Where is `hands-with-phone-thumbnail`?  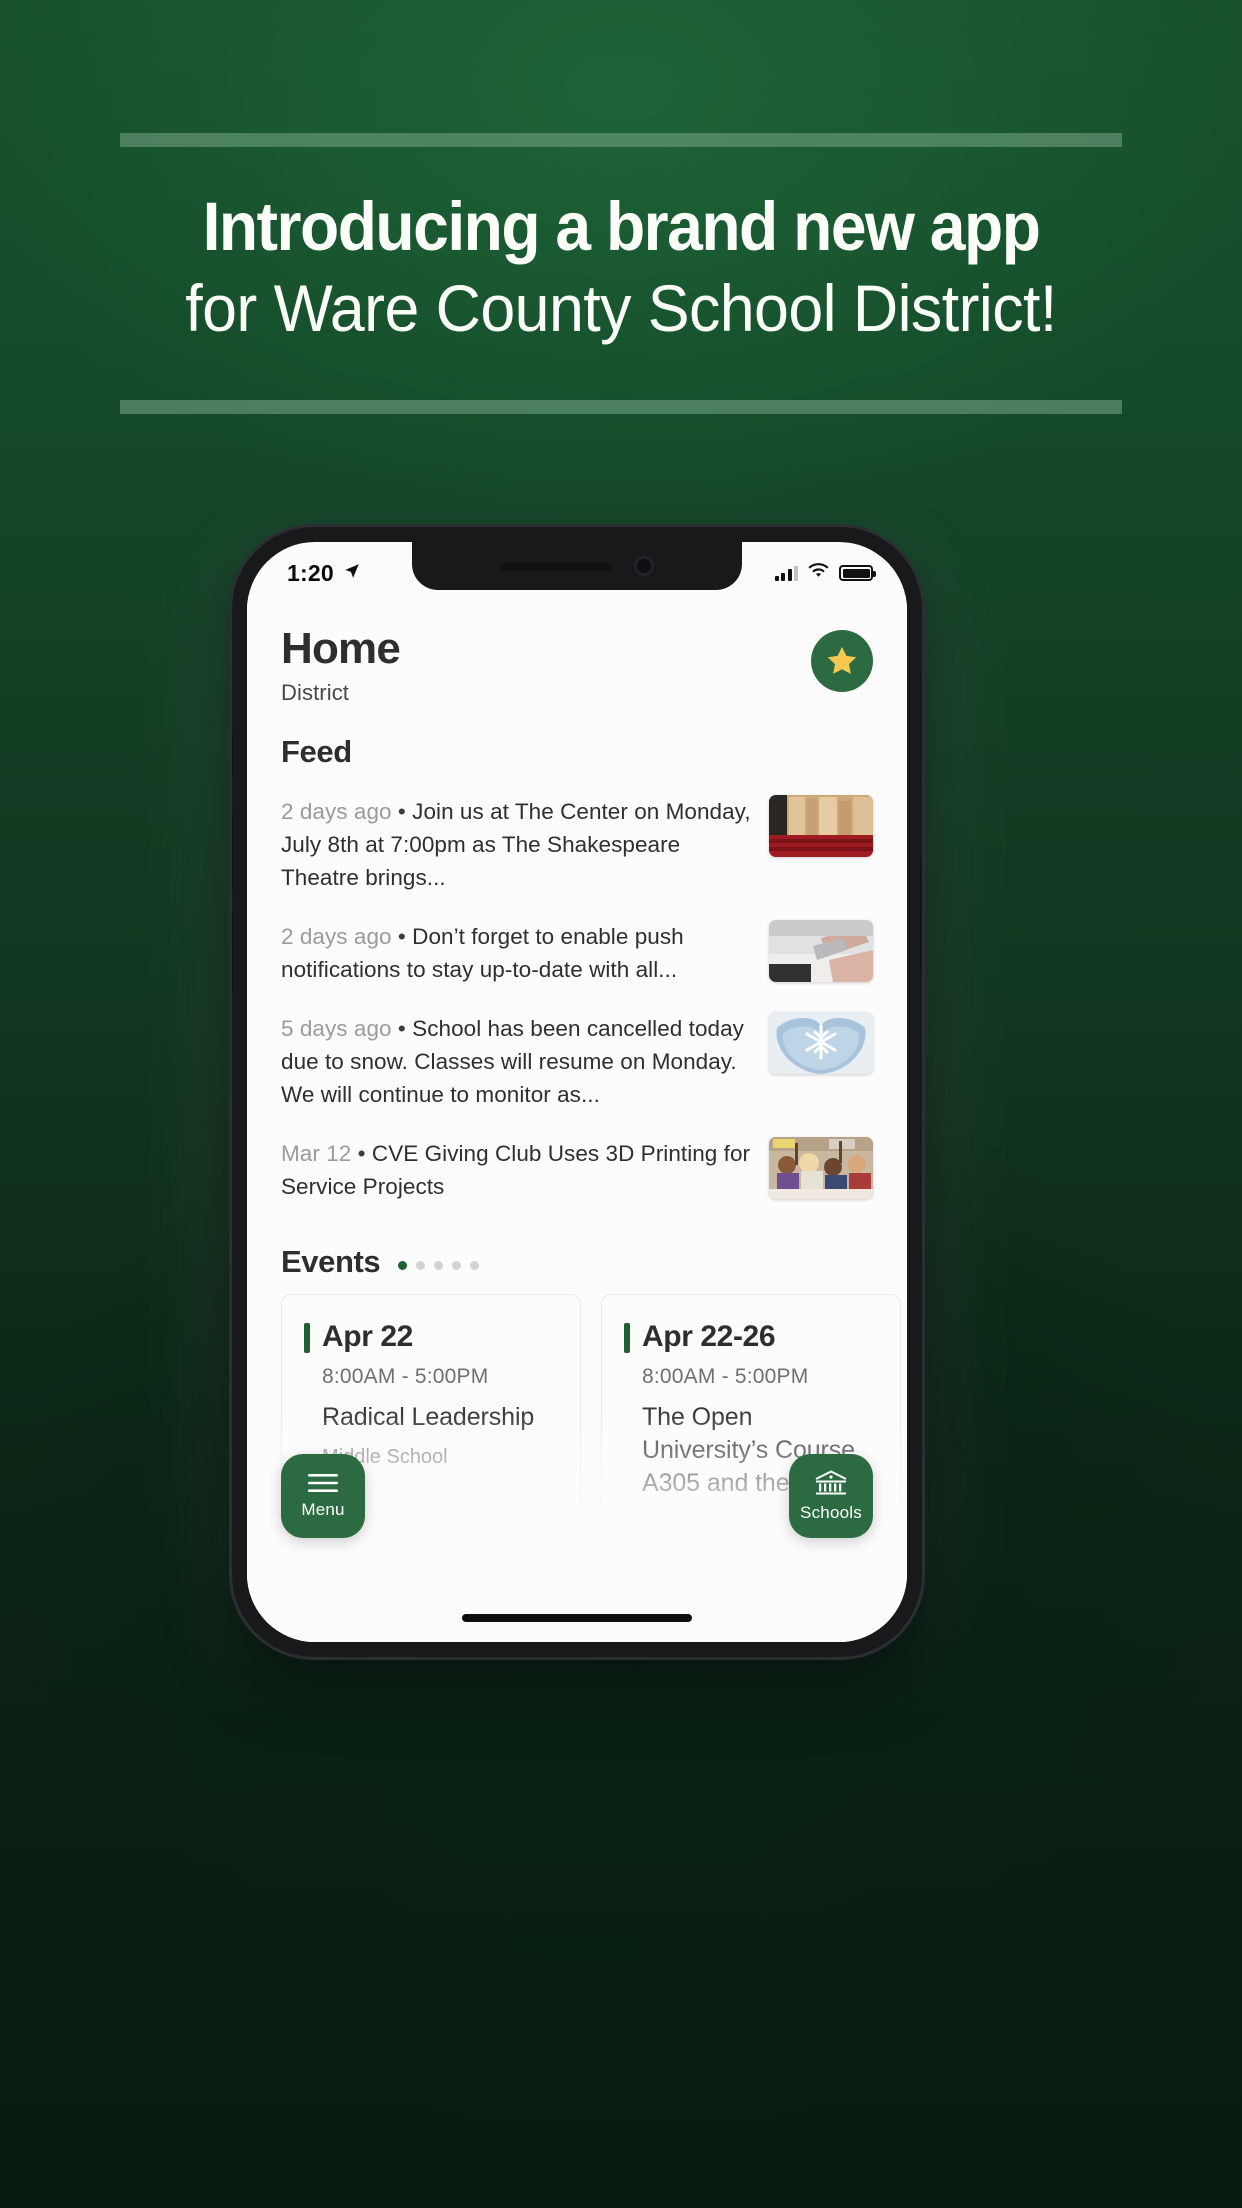 hands-with-phone-thumbnail is located at coordinates (821, 951).